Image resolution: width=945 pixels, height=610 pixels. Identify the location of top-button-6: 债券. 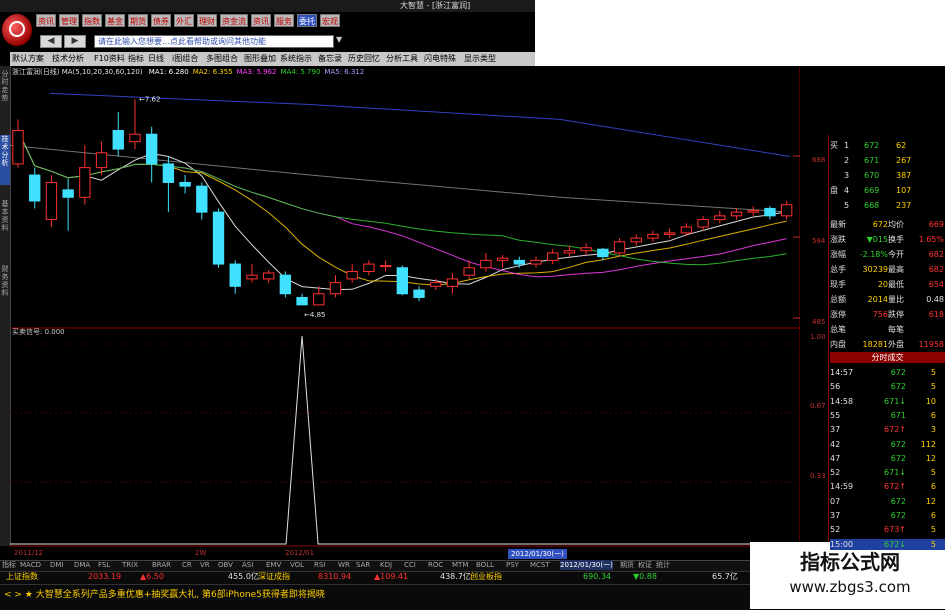
(161, 20).